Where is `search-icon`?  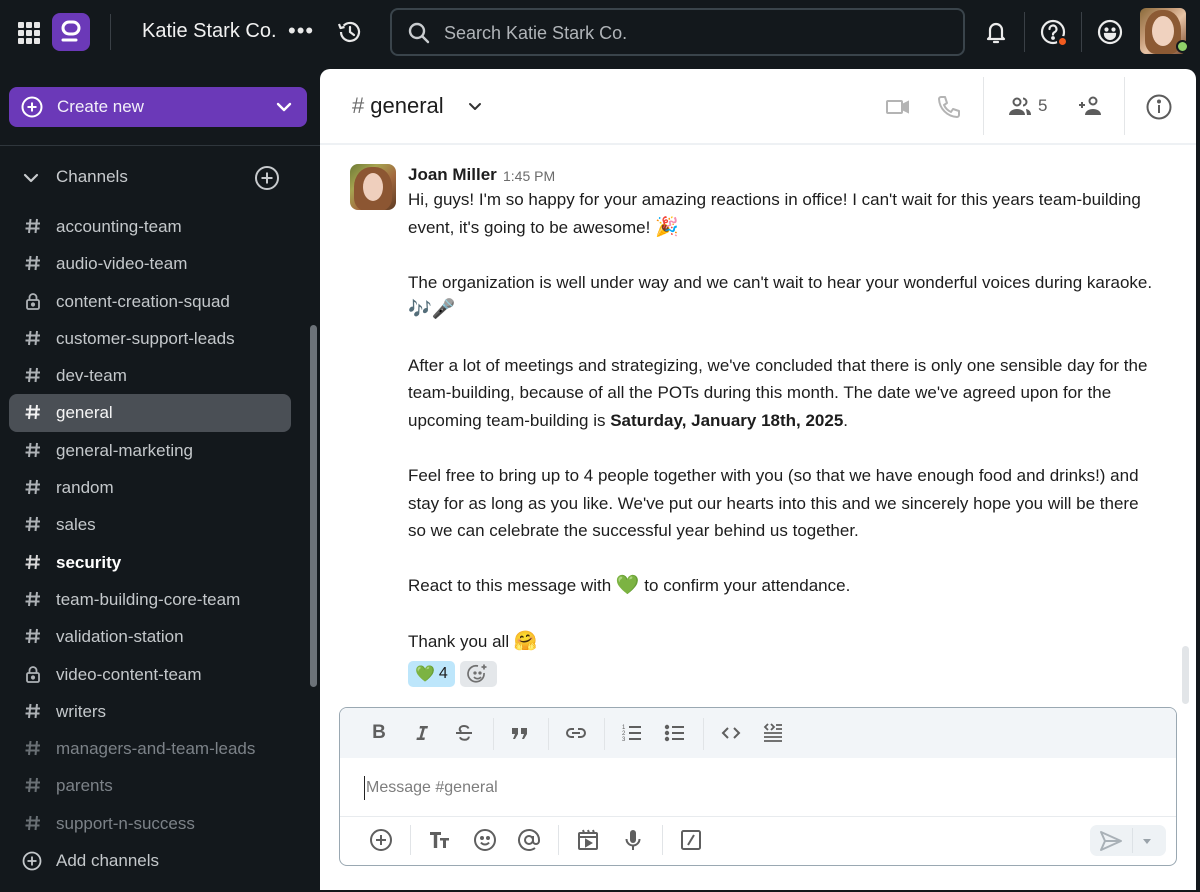
search-icon is located at coordinates (419, 33).